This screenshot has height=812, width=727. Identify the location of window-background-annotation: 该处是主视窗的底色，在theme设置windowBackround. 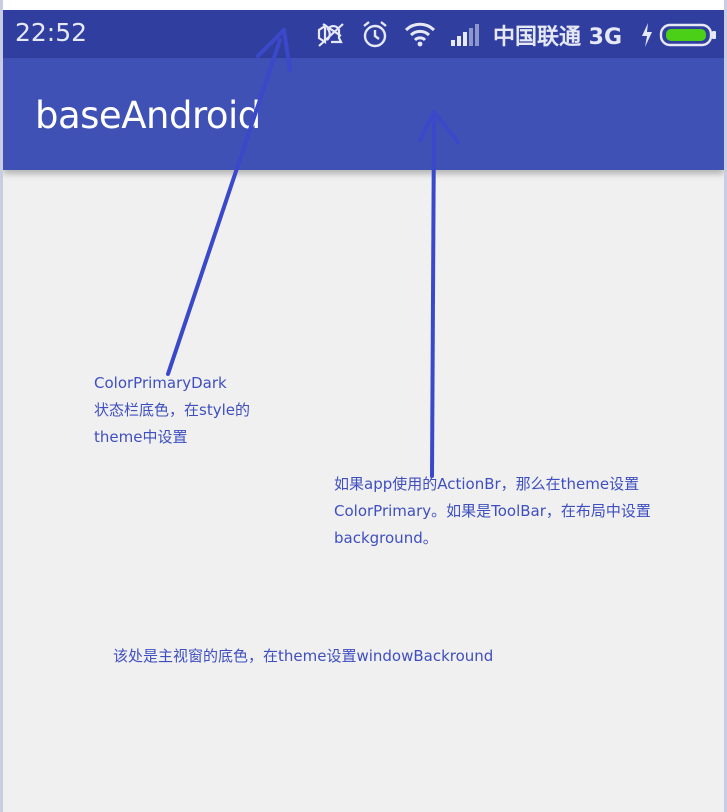
(303, 656).